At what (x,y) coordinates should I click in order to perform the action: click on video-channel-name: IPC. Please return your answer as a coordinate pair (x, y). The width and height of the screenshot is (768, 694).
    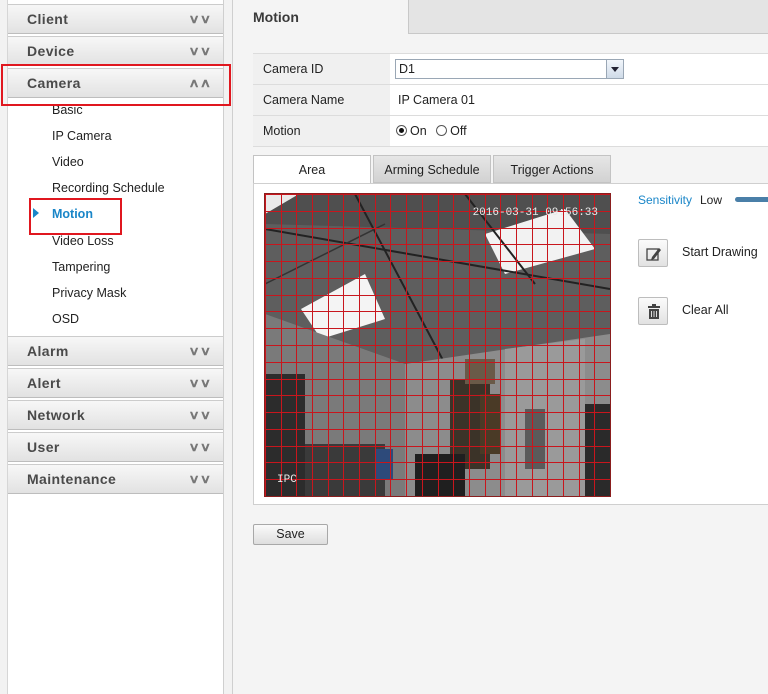
    Looking at the image, I should click on (287, 480).